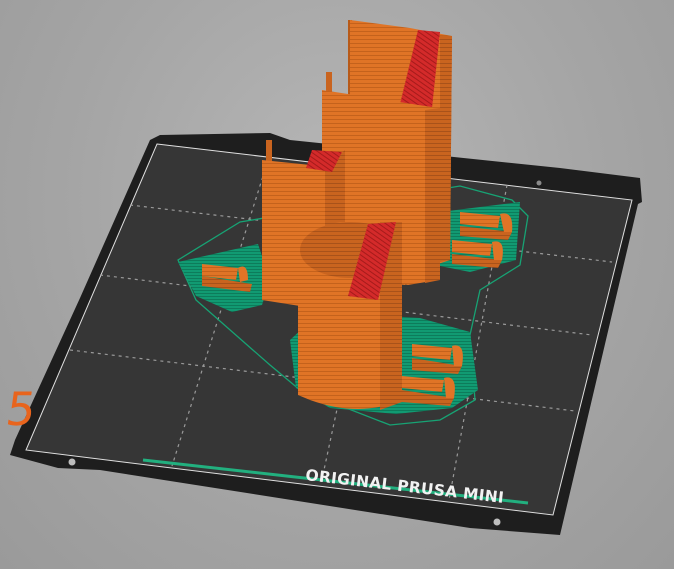 This screenshot has height=569, width=674. Describe the element at coordinates (350, 316) in the screenshot. I see `part-front-cylinder` at that location.